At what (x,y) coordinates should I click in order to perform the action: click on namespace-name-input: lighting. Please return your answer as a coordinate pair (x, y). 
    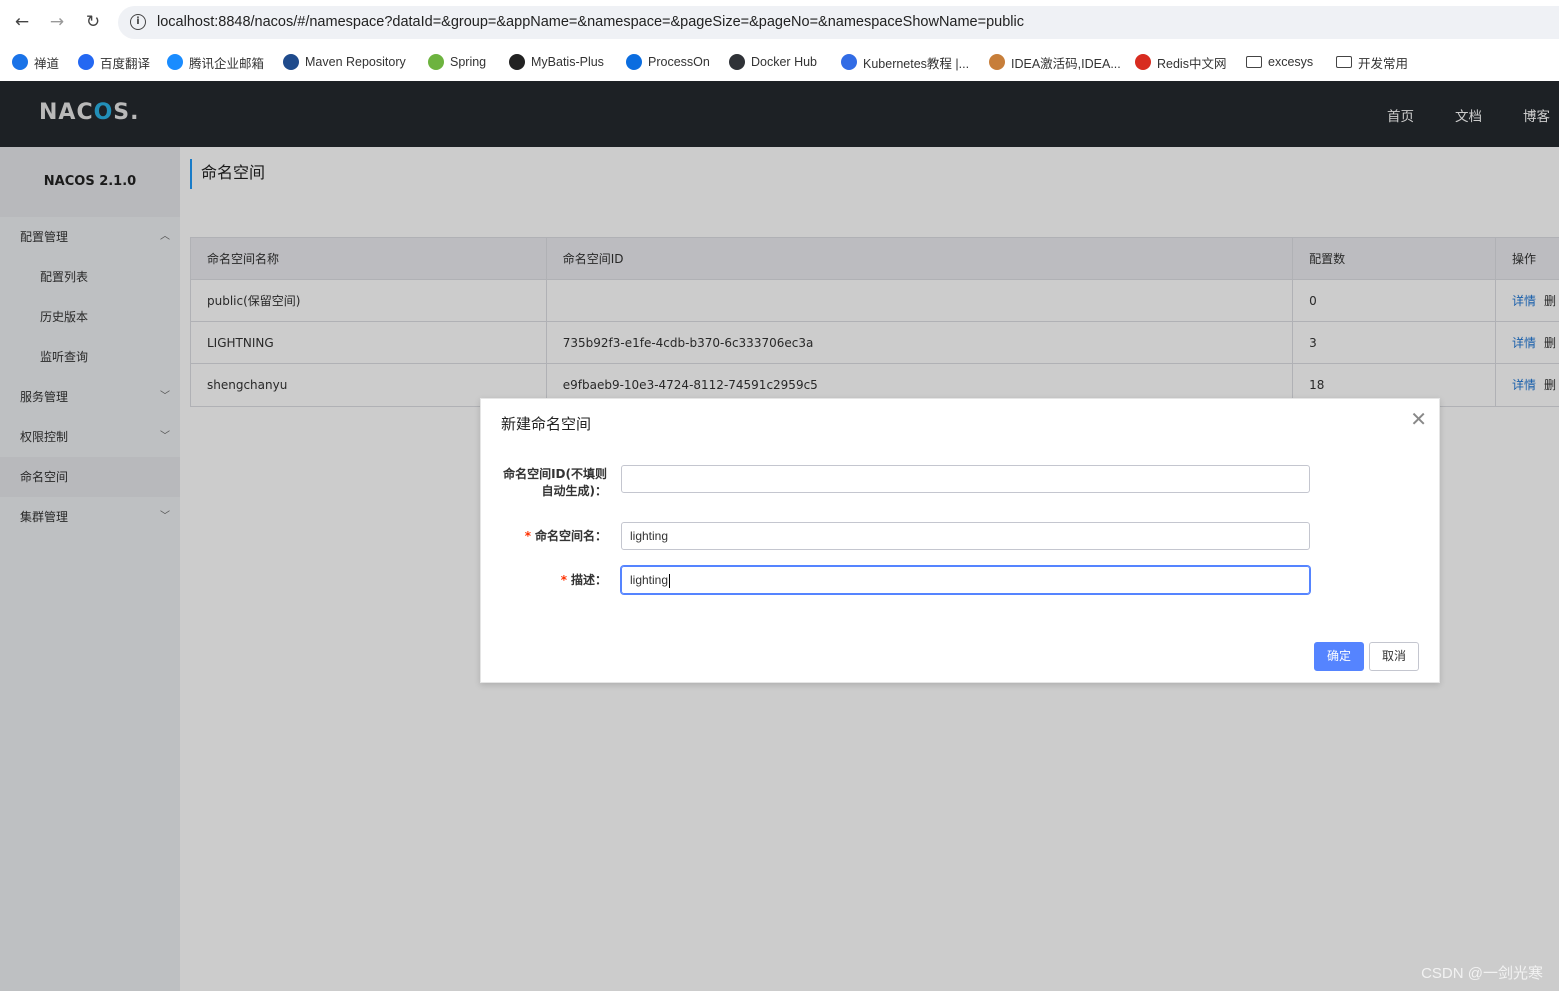
    Looking at the image, I should click on (965, 536).